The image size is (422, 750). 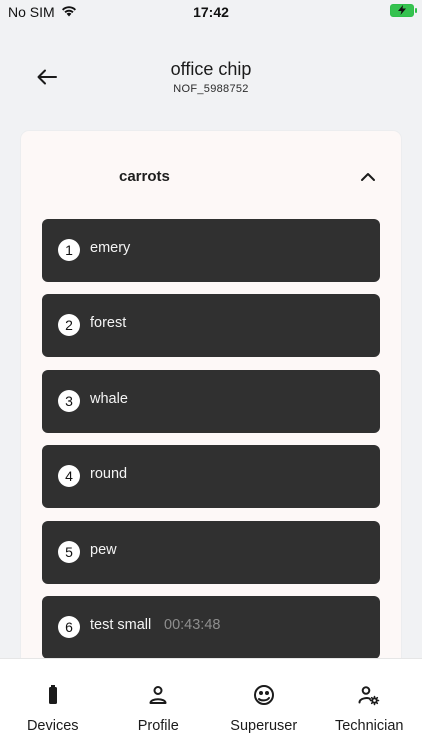 I want to click on list-item: 2 forest, so click(x=211, y=326).